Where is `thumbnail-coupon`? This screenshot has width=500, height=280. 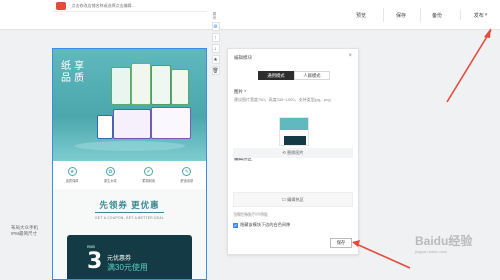
thumbnail-coupon is located at coordinates (295, 140).